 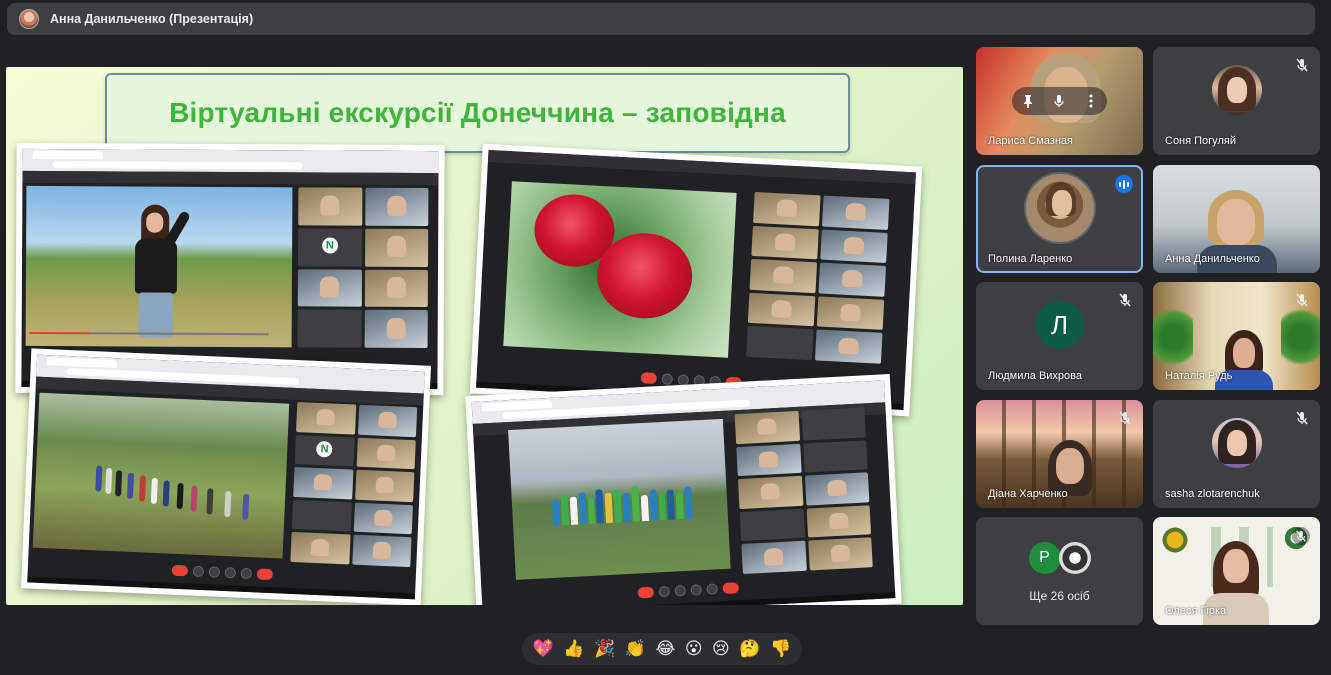 I want to click on crying-reaction: 😢, so click(x=721, y=649).